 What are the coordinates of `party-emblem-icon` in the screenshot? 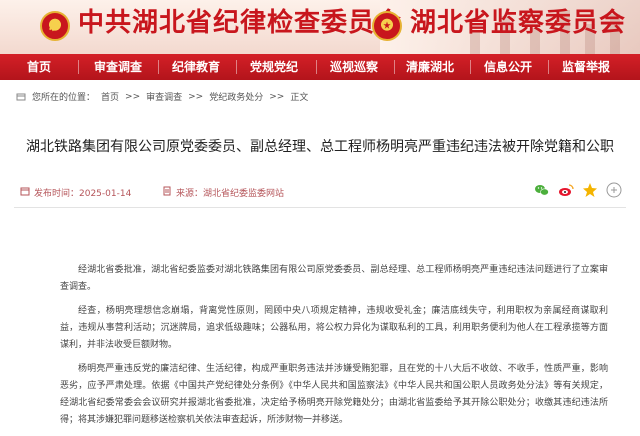 It's located at (55, 26).